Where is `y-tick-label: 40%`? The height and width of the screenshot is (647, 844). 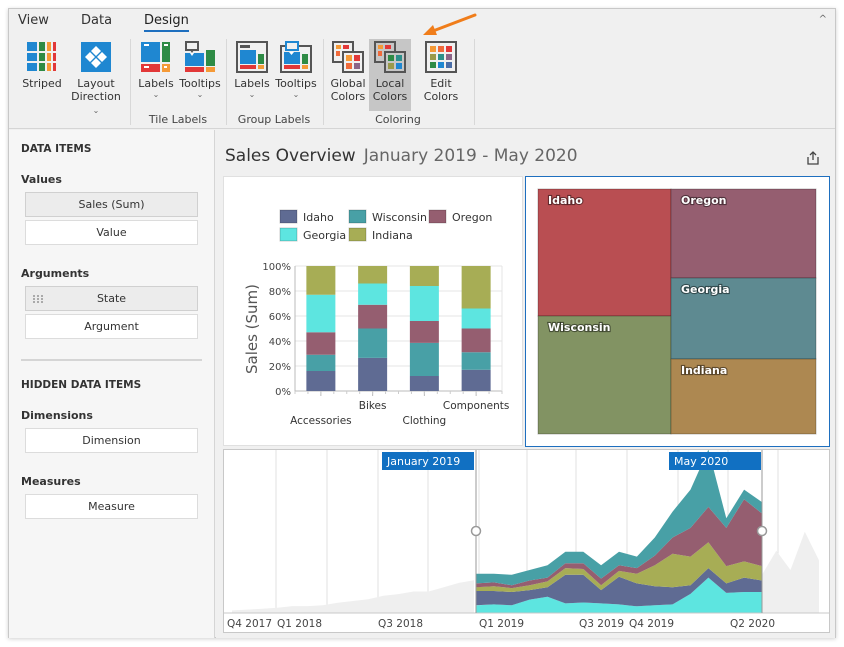 y-tick-label: 40% is located at coordinates (280, 342).